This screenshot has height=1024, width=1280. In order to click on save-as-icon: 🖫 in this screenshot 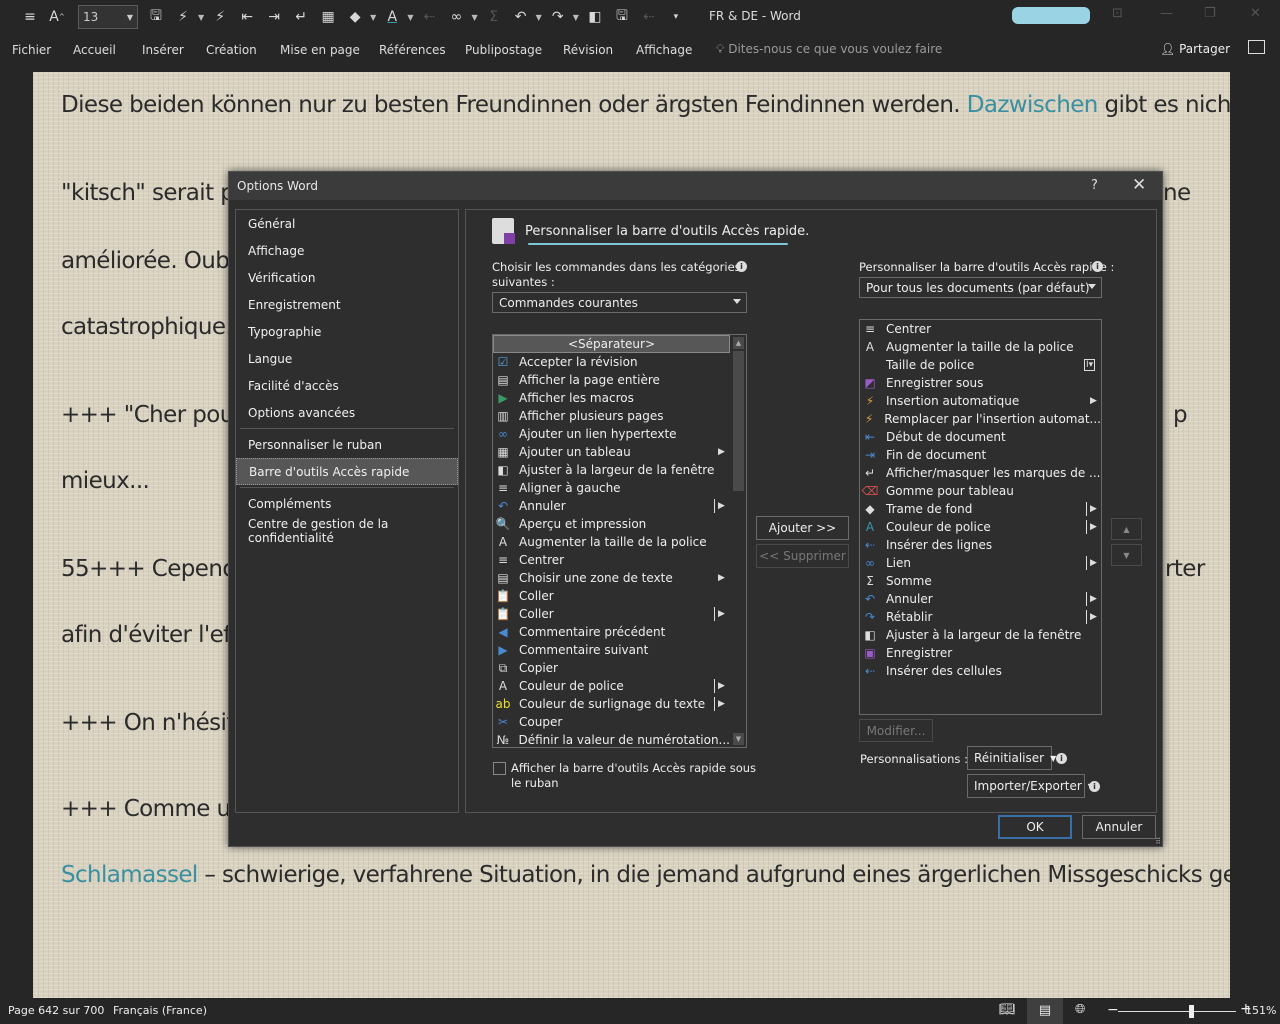, I will do `click(156, 17)`.